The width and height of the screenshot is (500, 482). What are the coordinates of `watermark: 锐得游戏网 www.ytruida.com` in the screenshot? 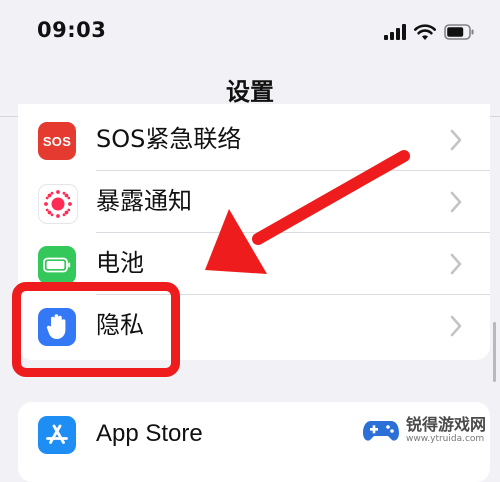 It's located at (427, 430).